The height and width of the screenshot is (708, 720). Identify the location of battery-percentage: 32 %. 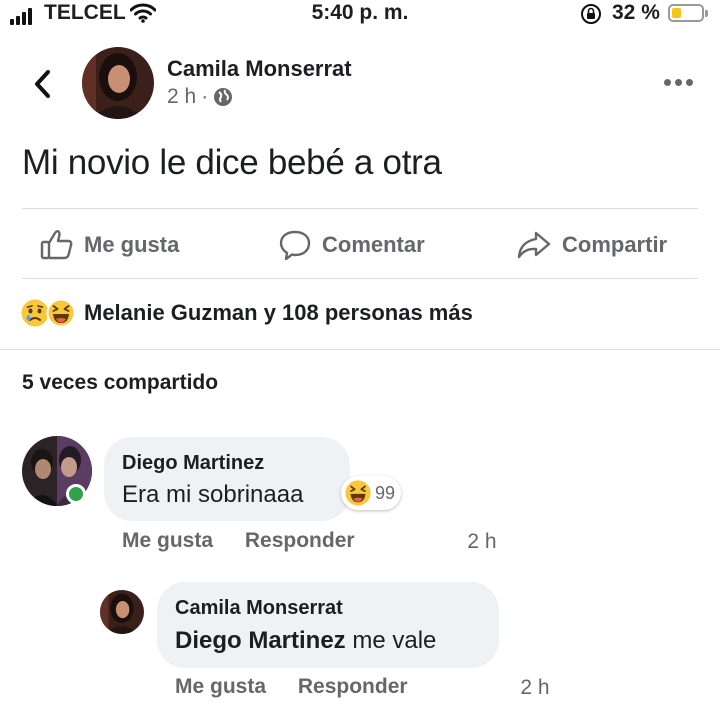
(636, 12).